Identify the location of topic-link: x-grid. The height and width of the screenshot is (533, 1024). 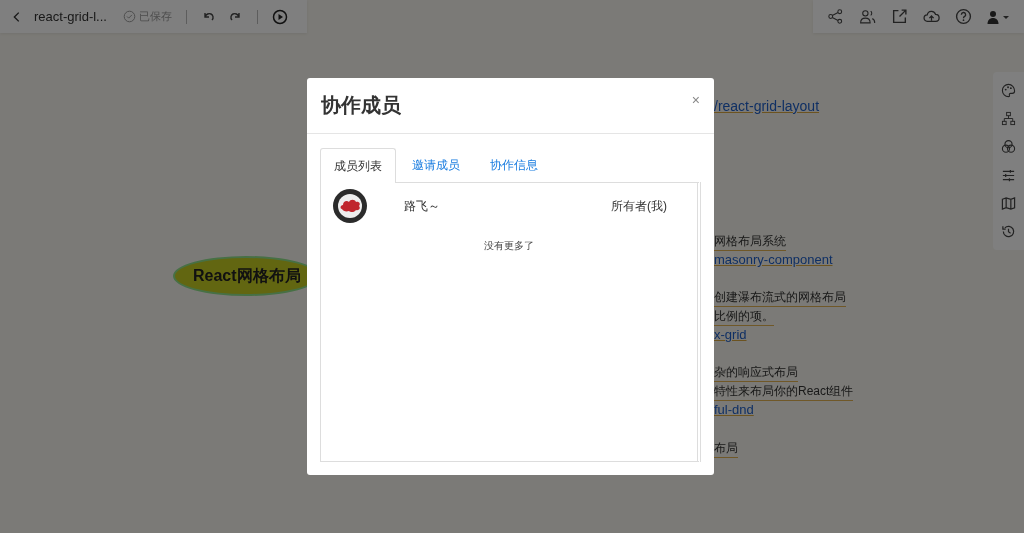
(730, 335).